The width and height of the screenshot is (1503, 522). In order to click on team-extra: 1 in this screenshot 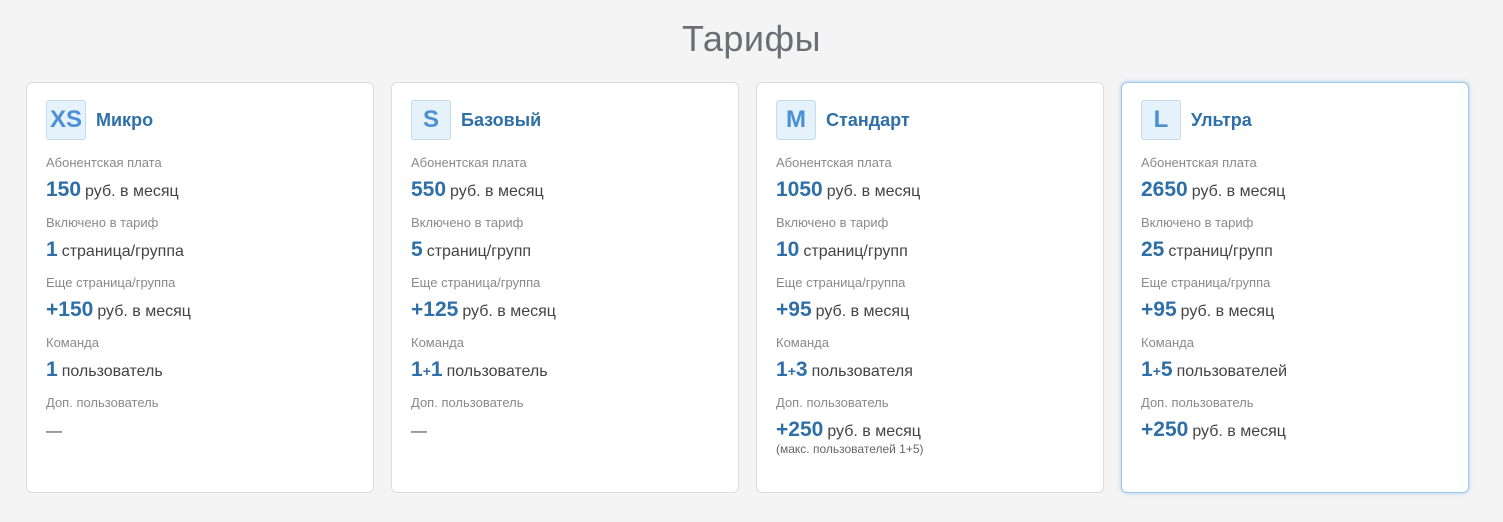, I will do `click(436, 369)`.